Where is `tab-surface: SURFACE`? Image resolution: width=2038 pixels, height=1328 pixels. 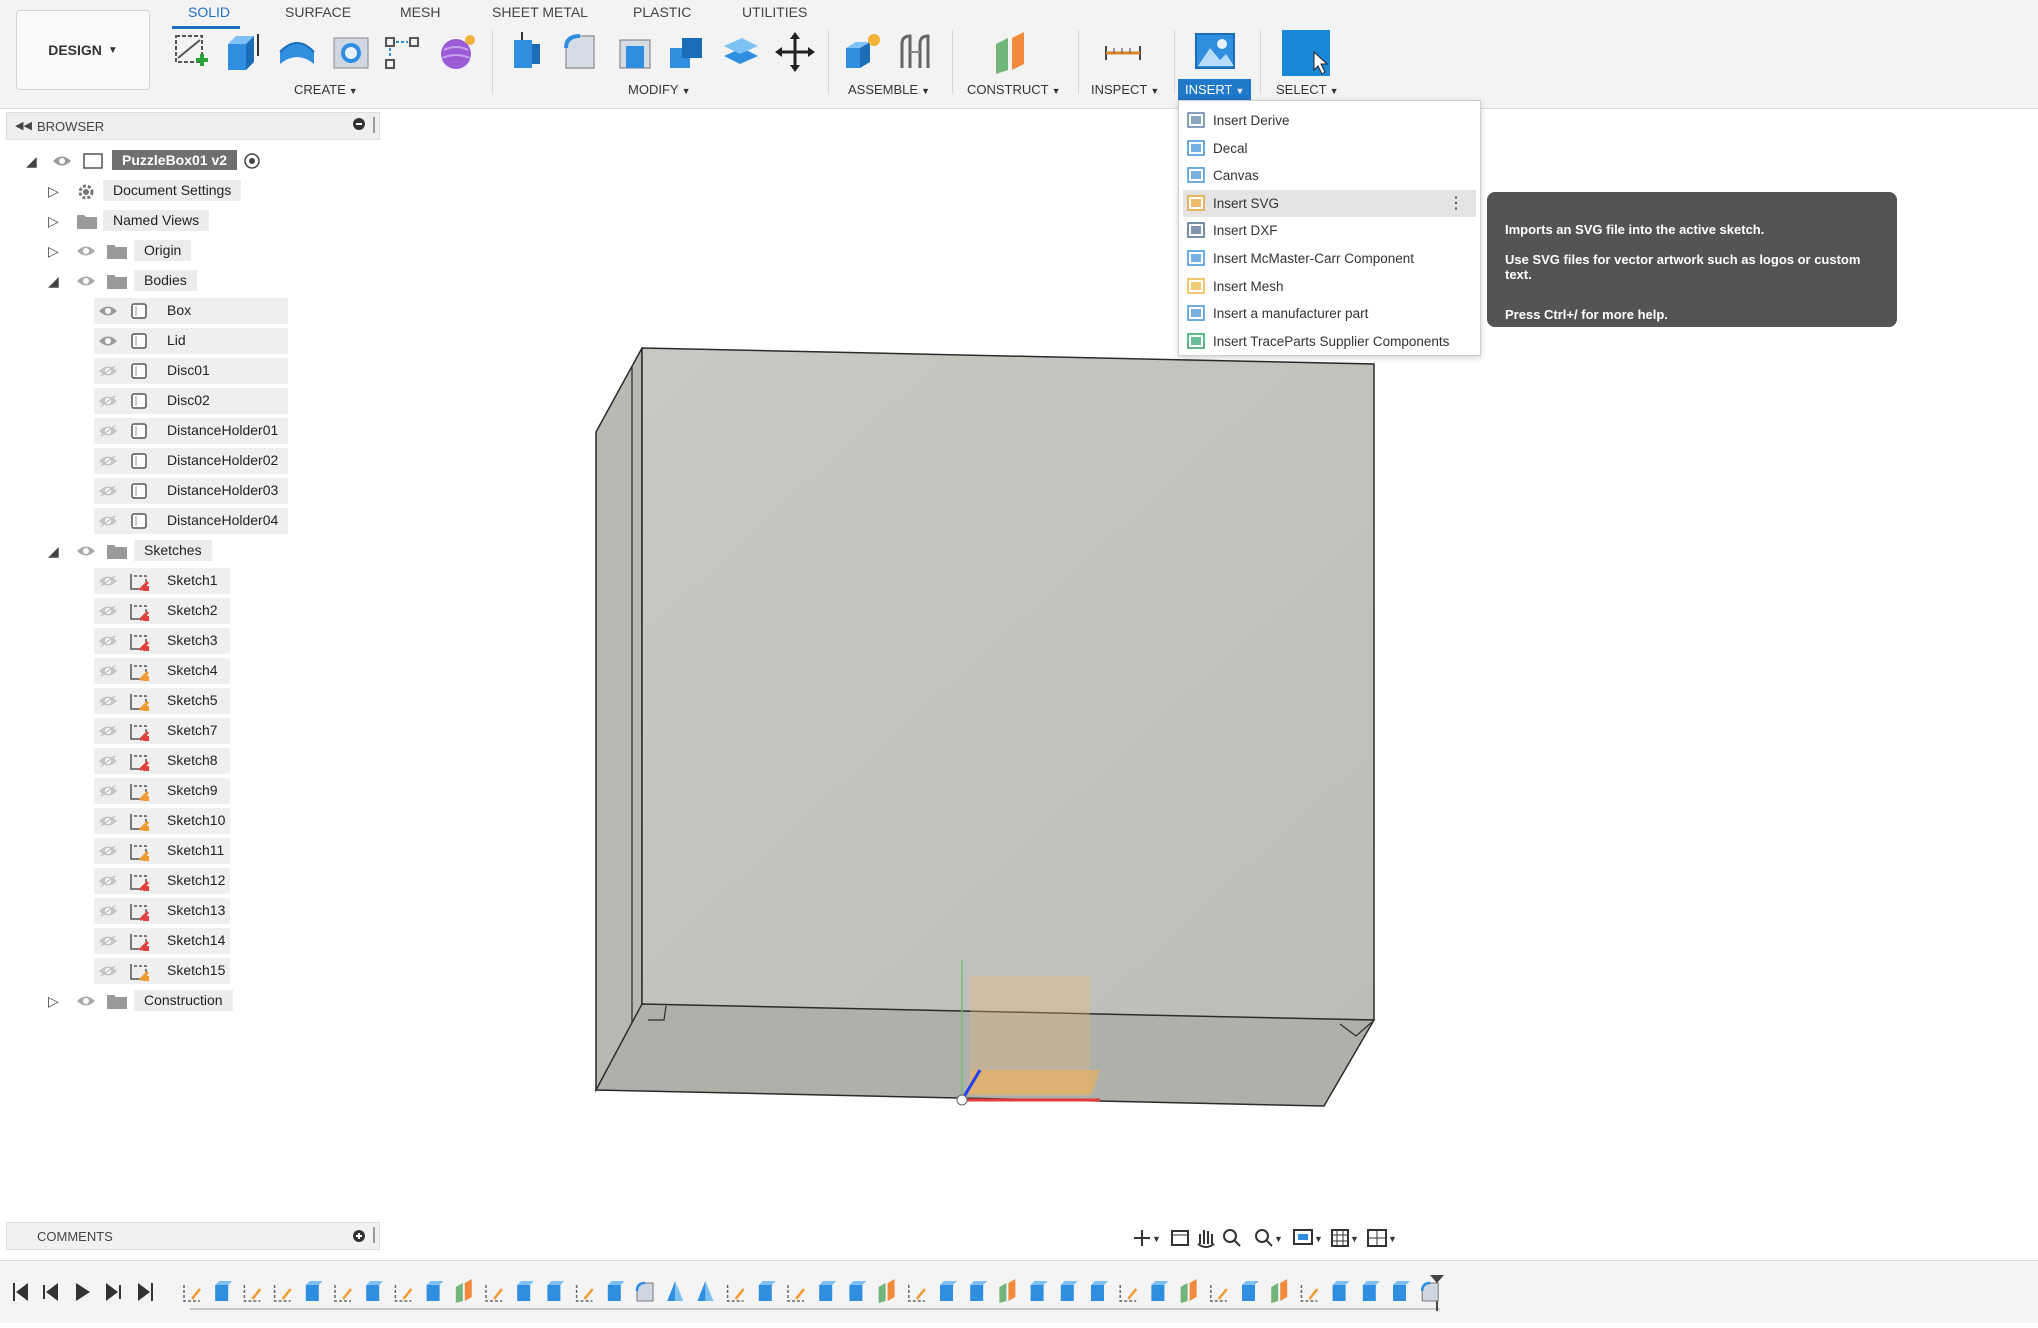 tab-surface: SURFACE is located at coordinates (318, 12).